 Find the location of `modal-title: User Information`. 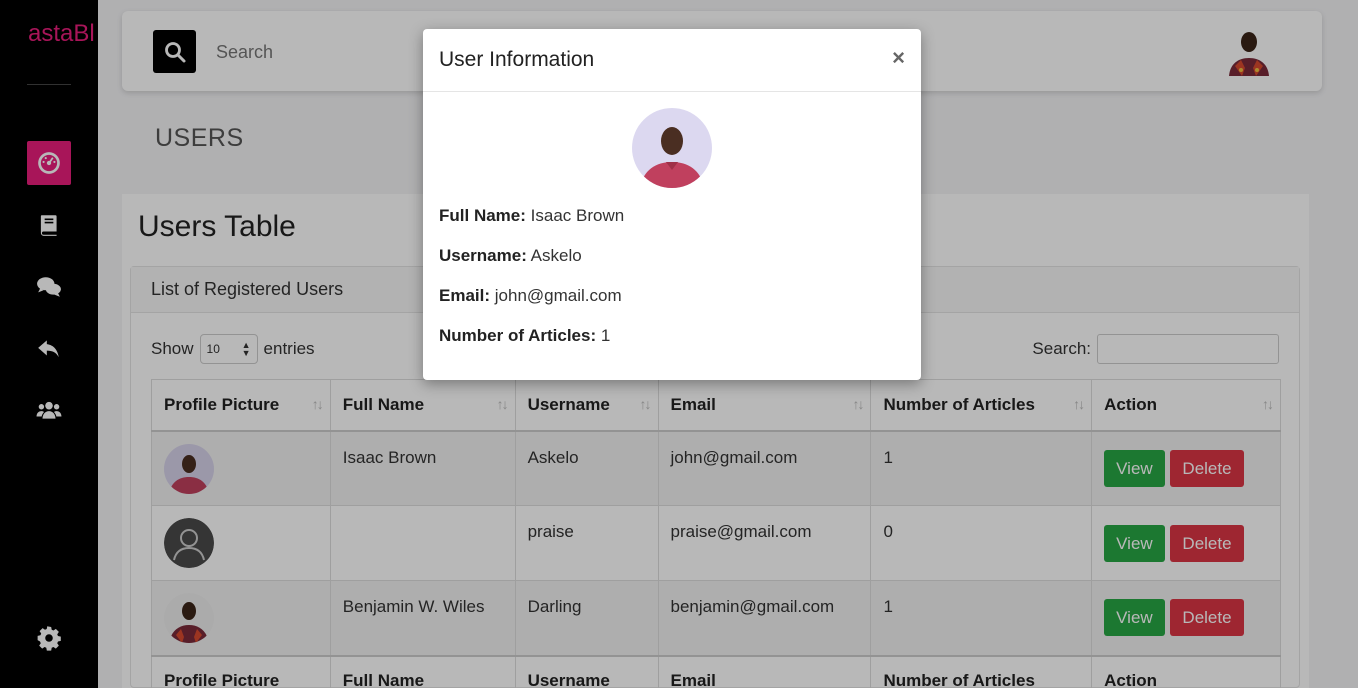

modal-title: User Information is located at coordinates (517, 59).